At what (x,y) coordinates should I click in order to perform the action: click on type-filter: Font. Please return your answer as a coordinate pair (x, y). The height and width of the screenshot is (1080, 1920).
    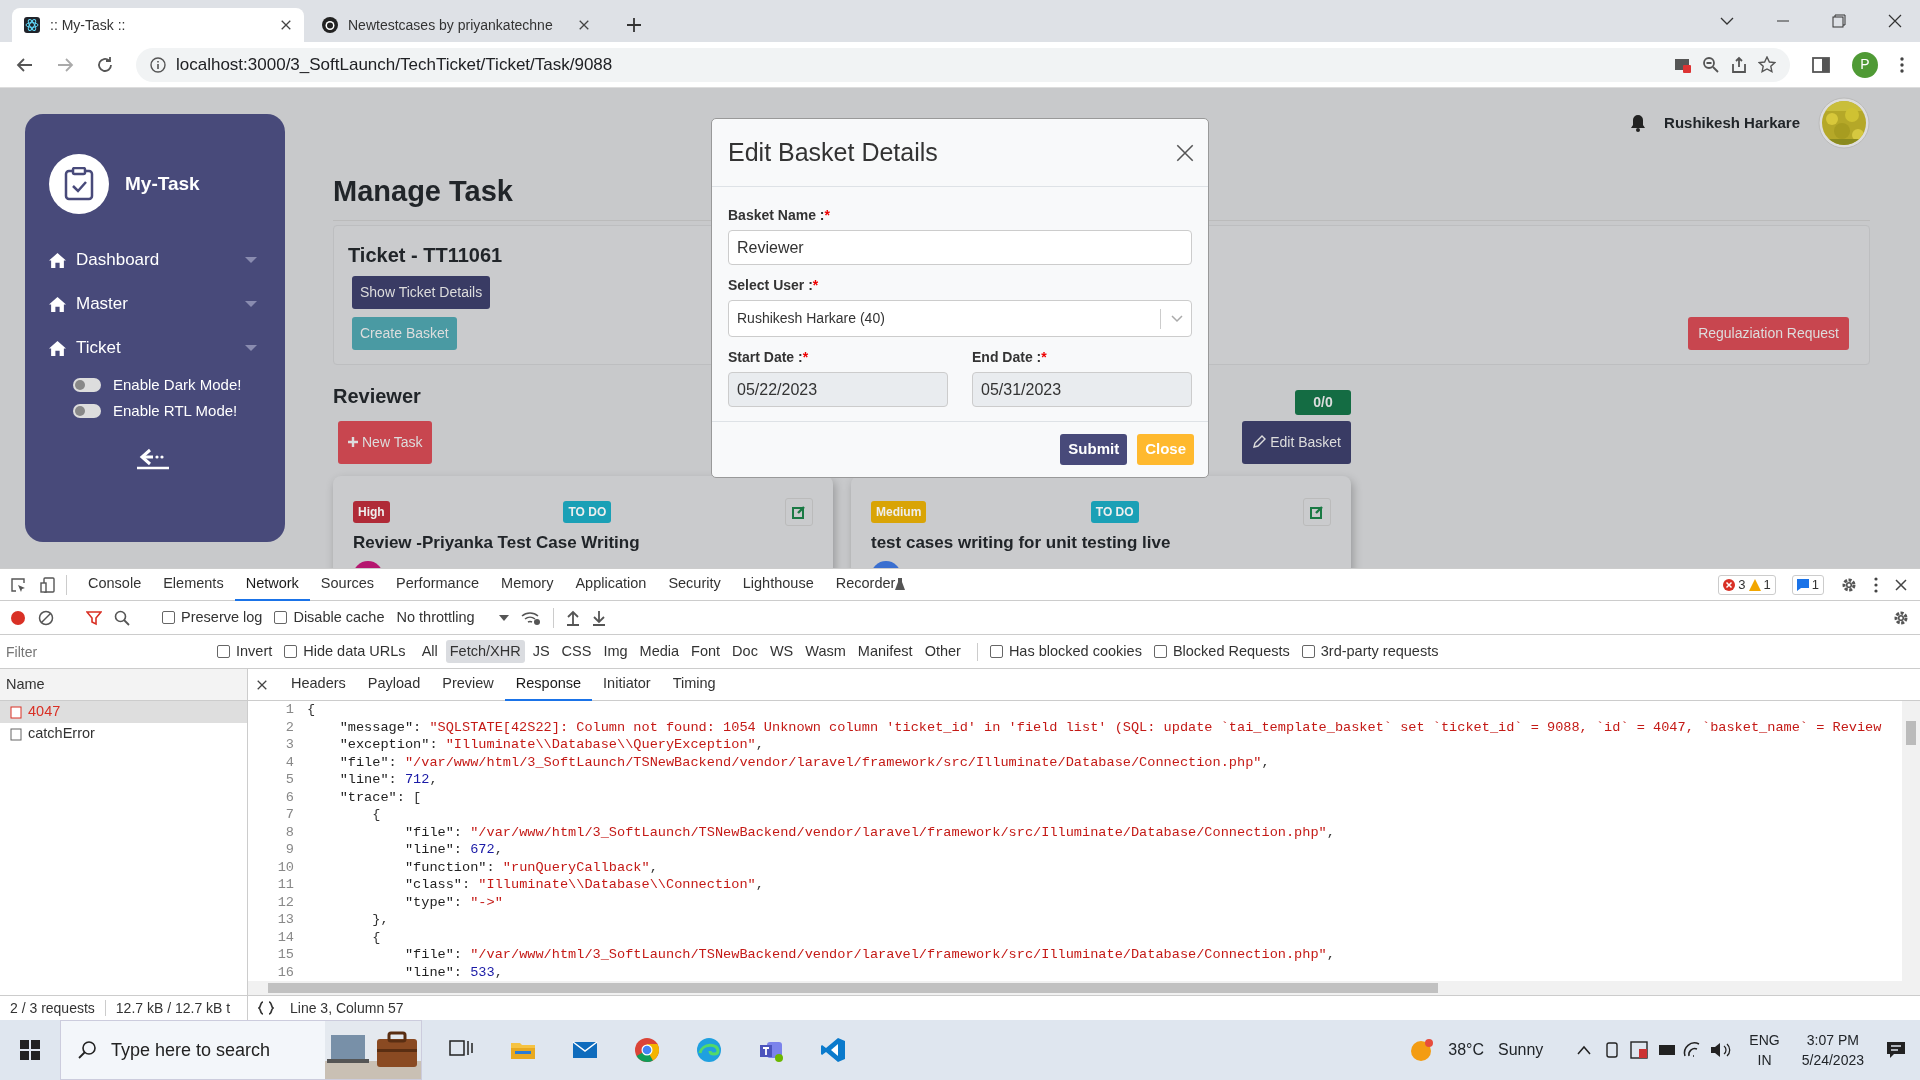
    Looking at the image, I should click on (706, 651).